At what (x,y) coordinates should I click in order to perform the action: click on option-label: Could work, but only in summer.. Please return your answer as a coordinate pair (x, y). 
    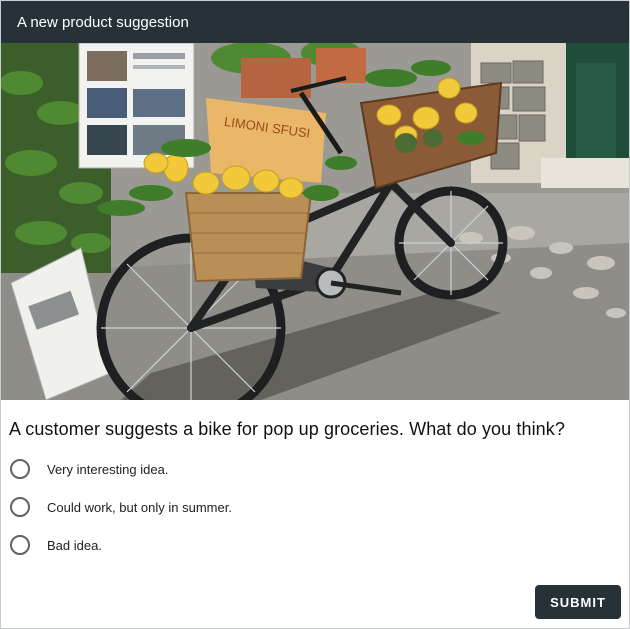
    Looking at the image, I should click on (139, 507).